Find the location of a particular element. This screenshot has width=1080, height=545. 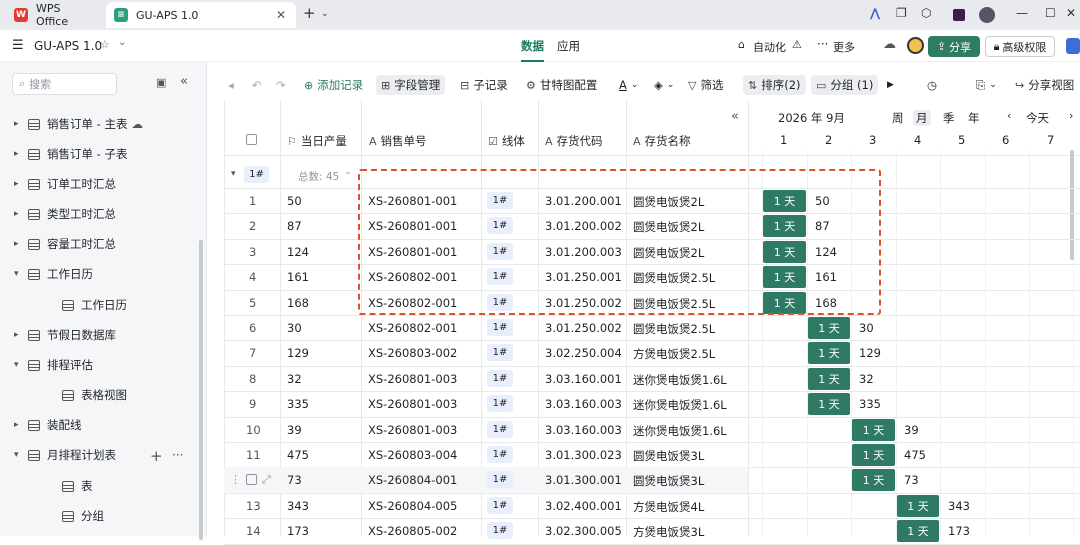

cell-qty: 39 is located at coordinates (294, 430).